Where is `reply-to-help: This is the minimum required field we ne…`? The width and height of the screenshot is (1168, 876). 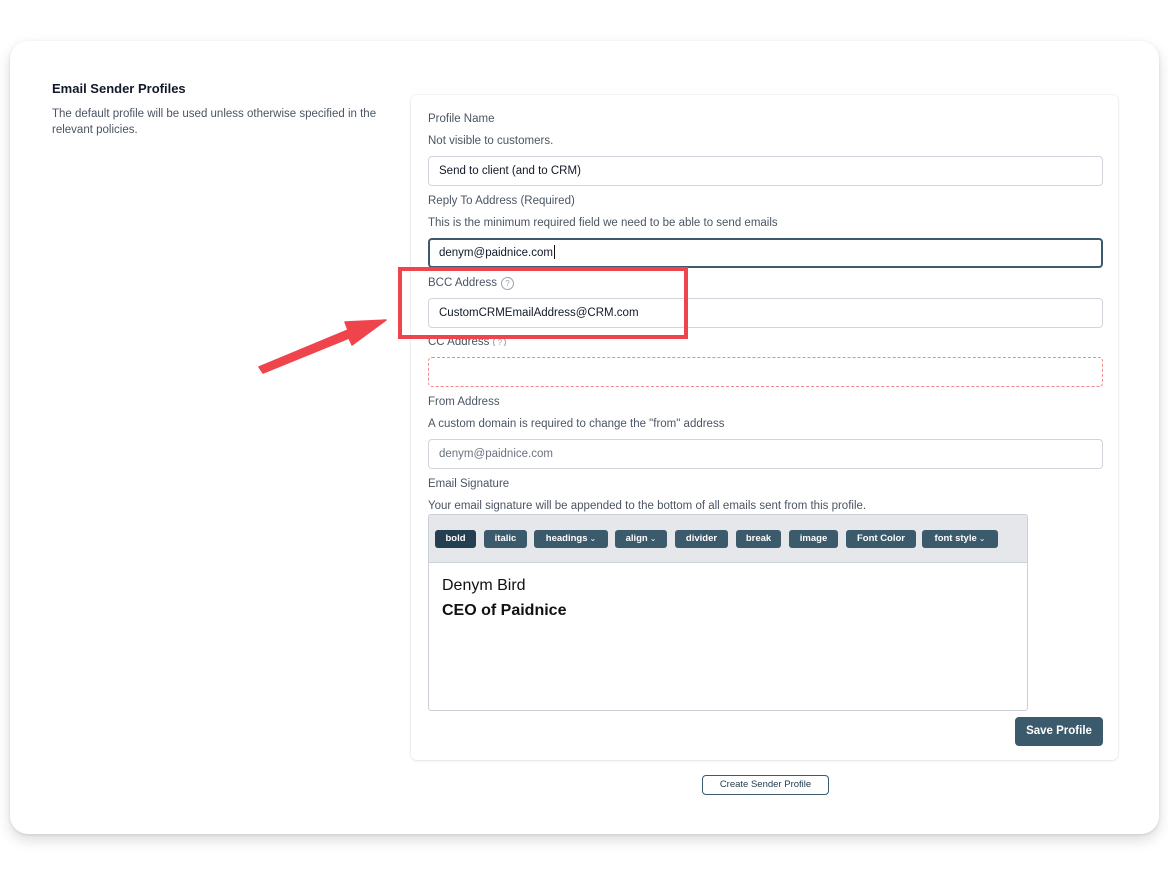 reply-to-help: This is the minimum required field we ne… is located at coordinates (603, 223).